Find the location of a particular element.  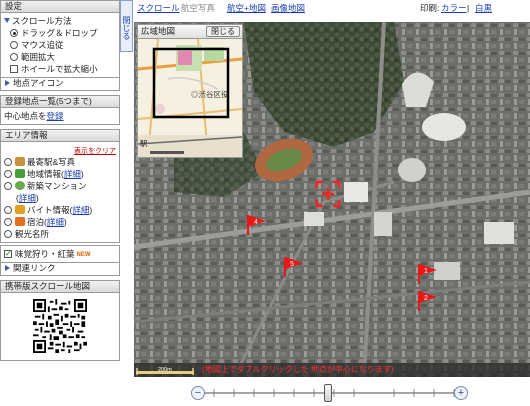

overview-station-label: 駅 is located at coordinates (144, 143).